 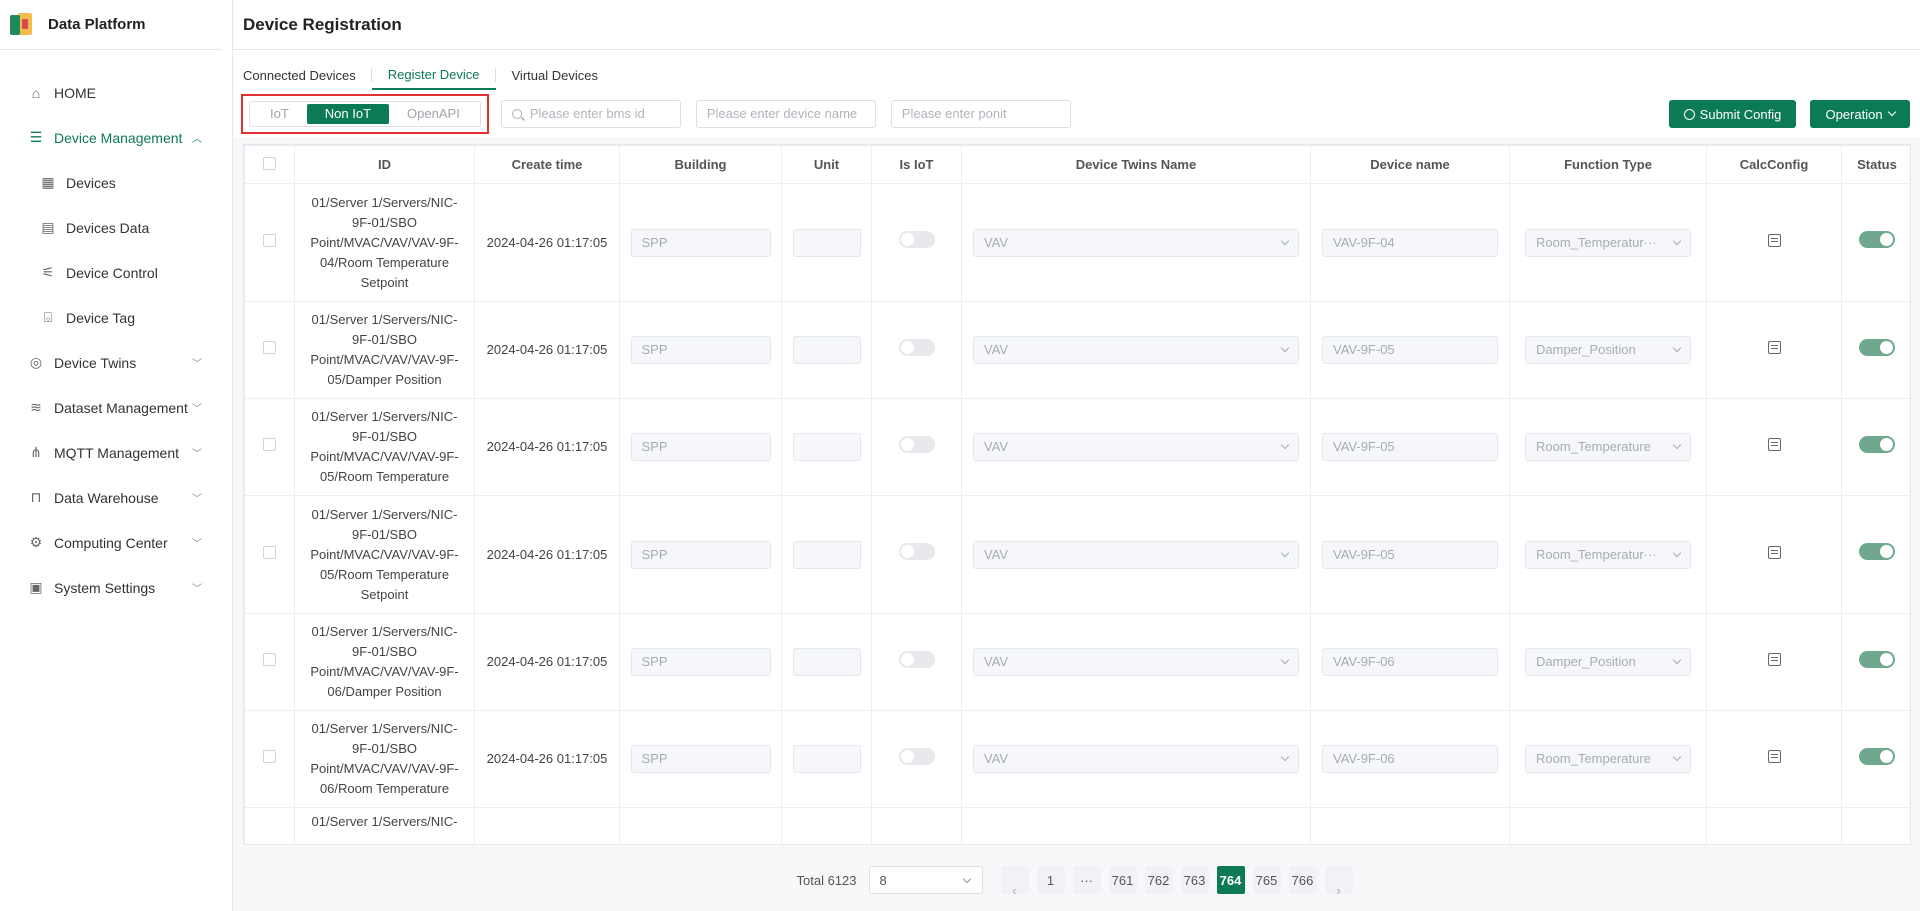 What do you see at coordinates (116, 92) in the screenshot?
I see `sidebar-item-home: ⌂ HOME` at bounding box center [116, 92].